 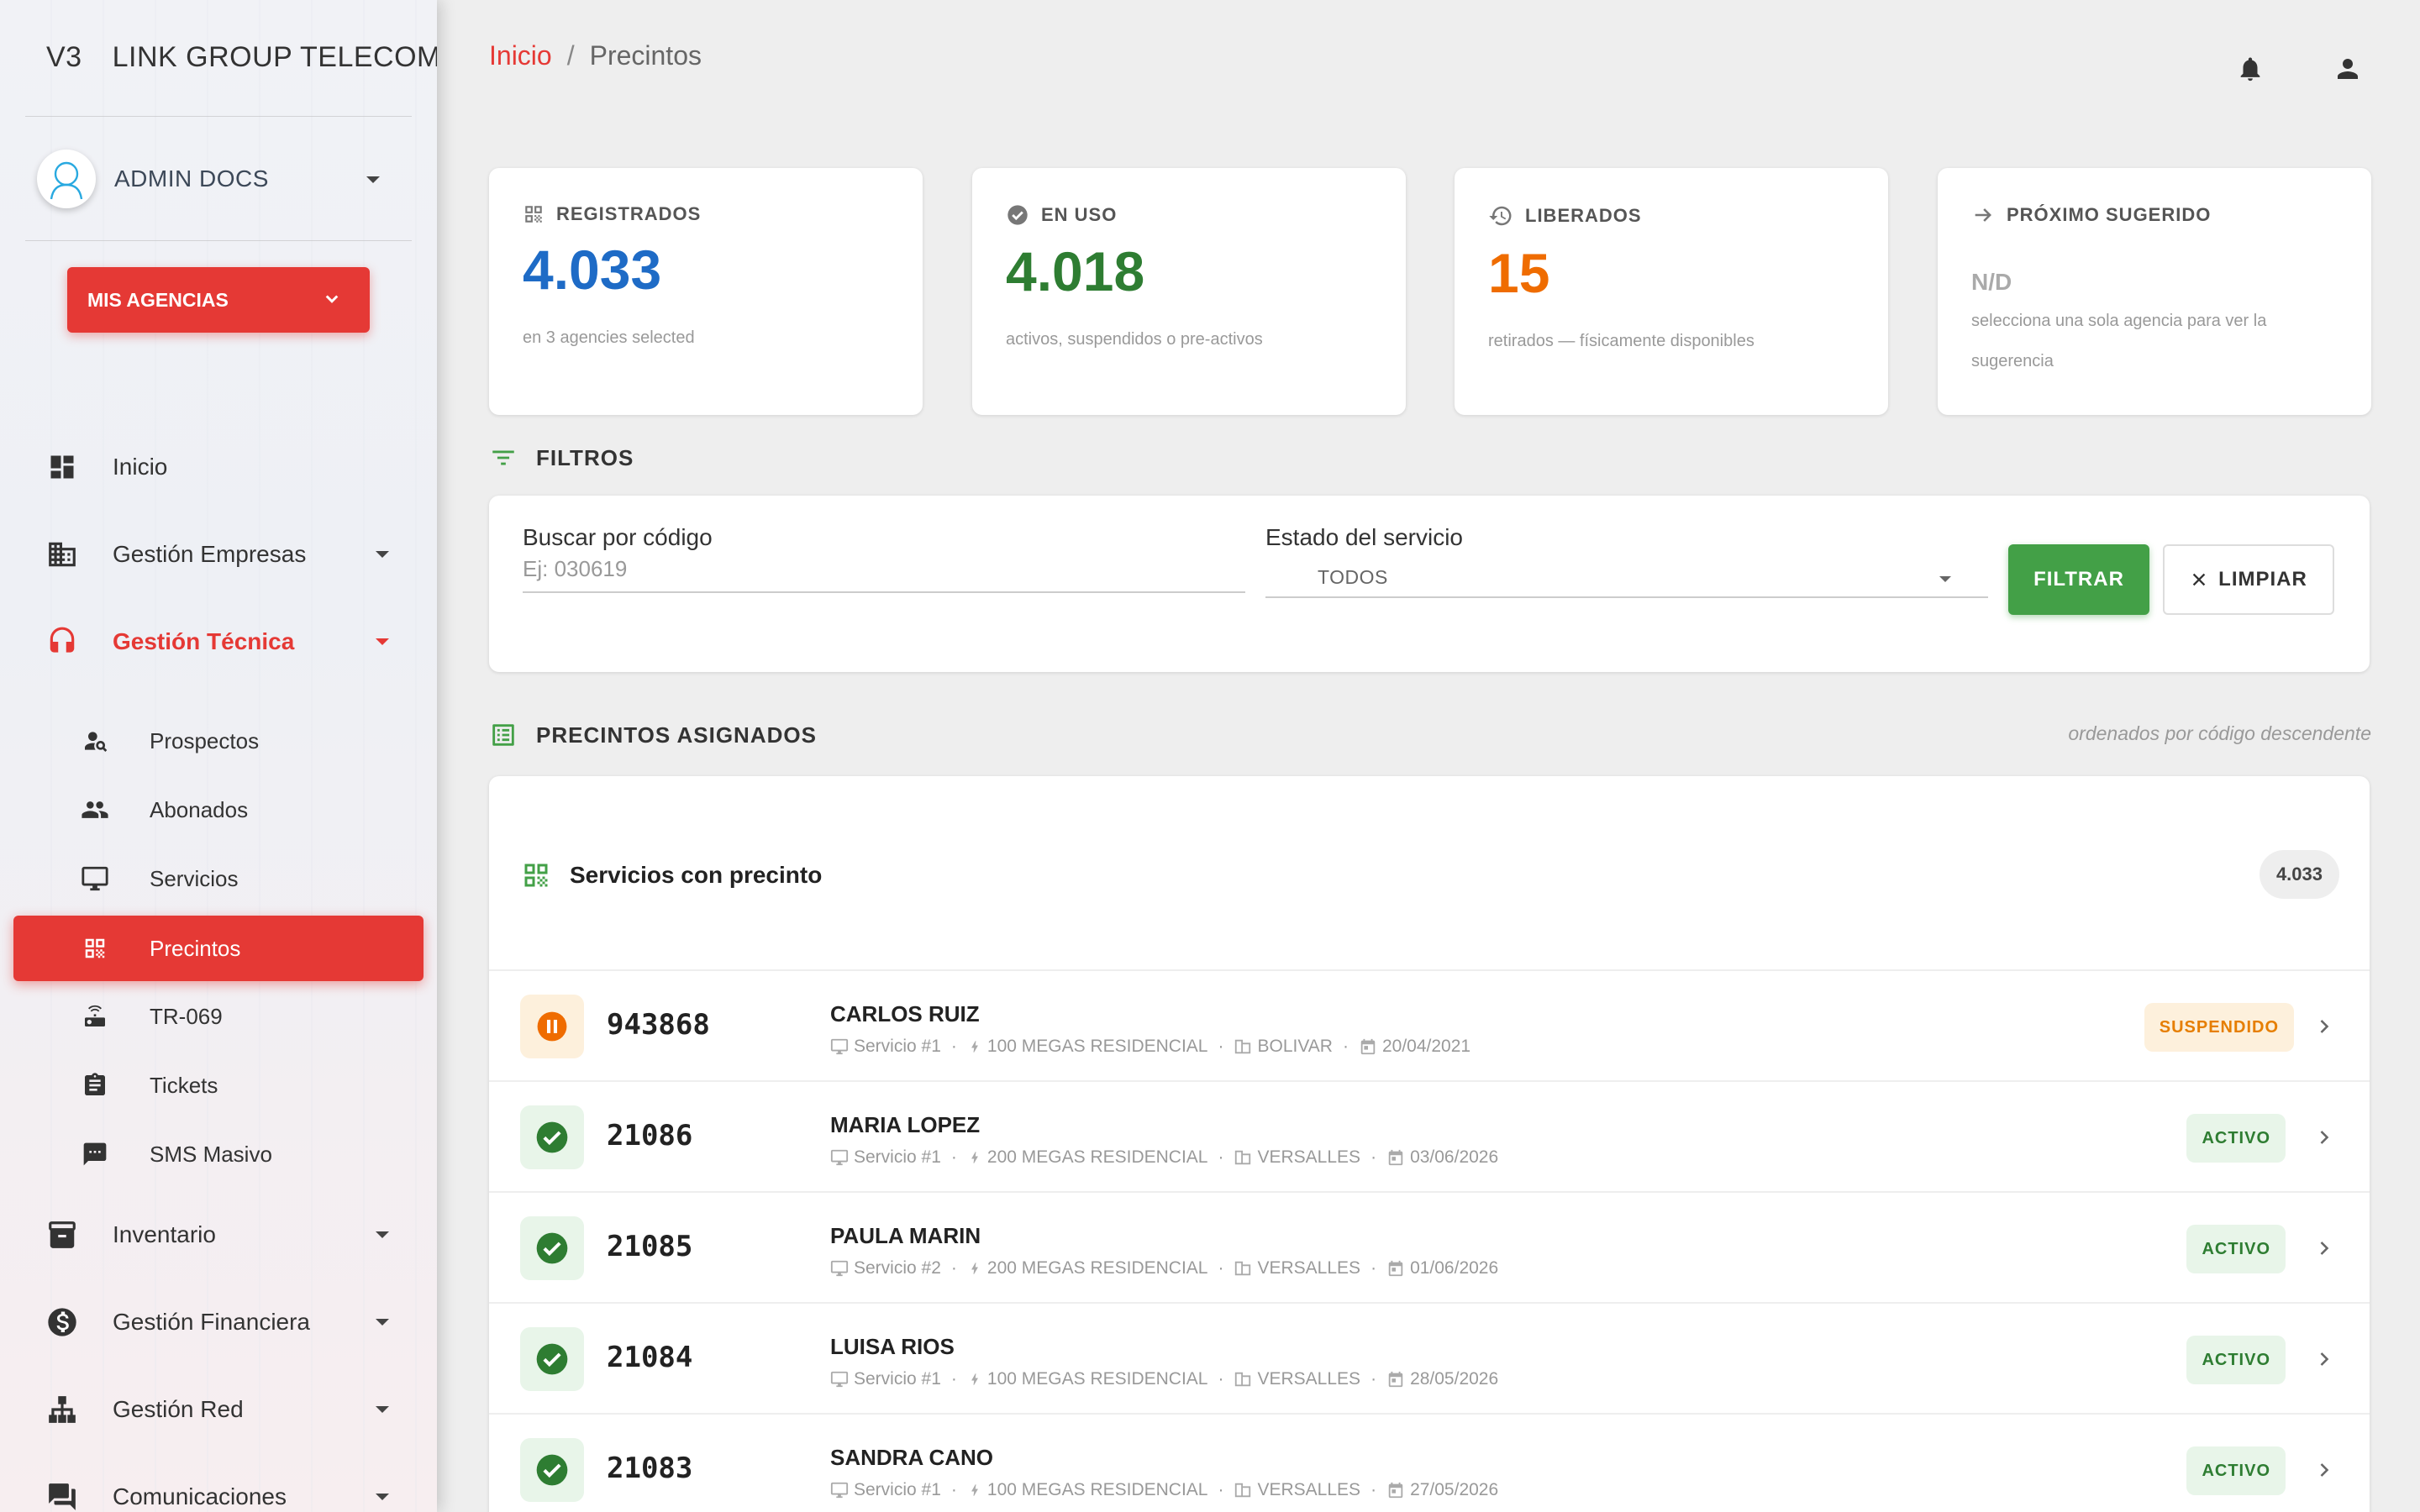 What do you see at coordinates (706, 214) in the screenshot?
I see `stat-header: REGISTRADOS` at bounding box center [706, 214].